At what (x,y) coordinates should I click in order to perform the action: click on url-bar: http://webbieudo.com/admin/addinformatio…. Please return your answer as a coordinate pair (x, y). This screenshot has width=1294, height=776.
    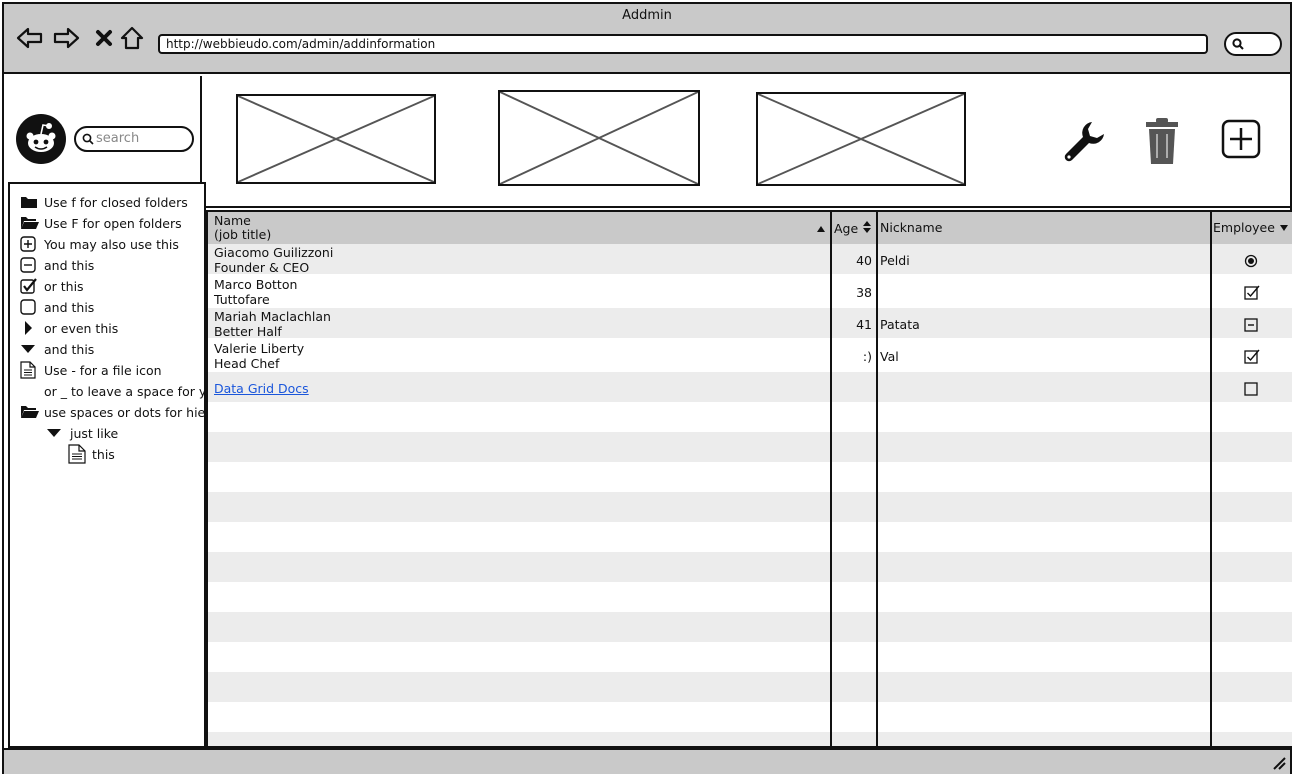
    Looking at the image, I should click on (683, 44).